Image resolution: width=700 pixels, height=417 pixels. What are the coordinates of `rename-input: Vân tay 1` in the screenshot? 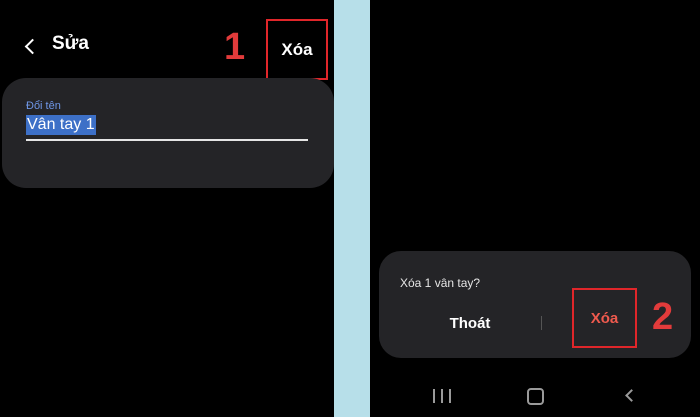 It's located at (61, 125).